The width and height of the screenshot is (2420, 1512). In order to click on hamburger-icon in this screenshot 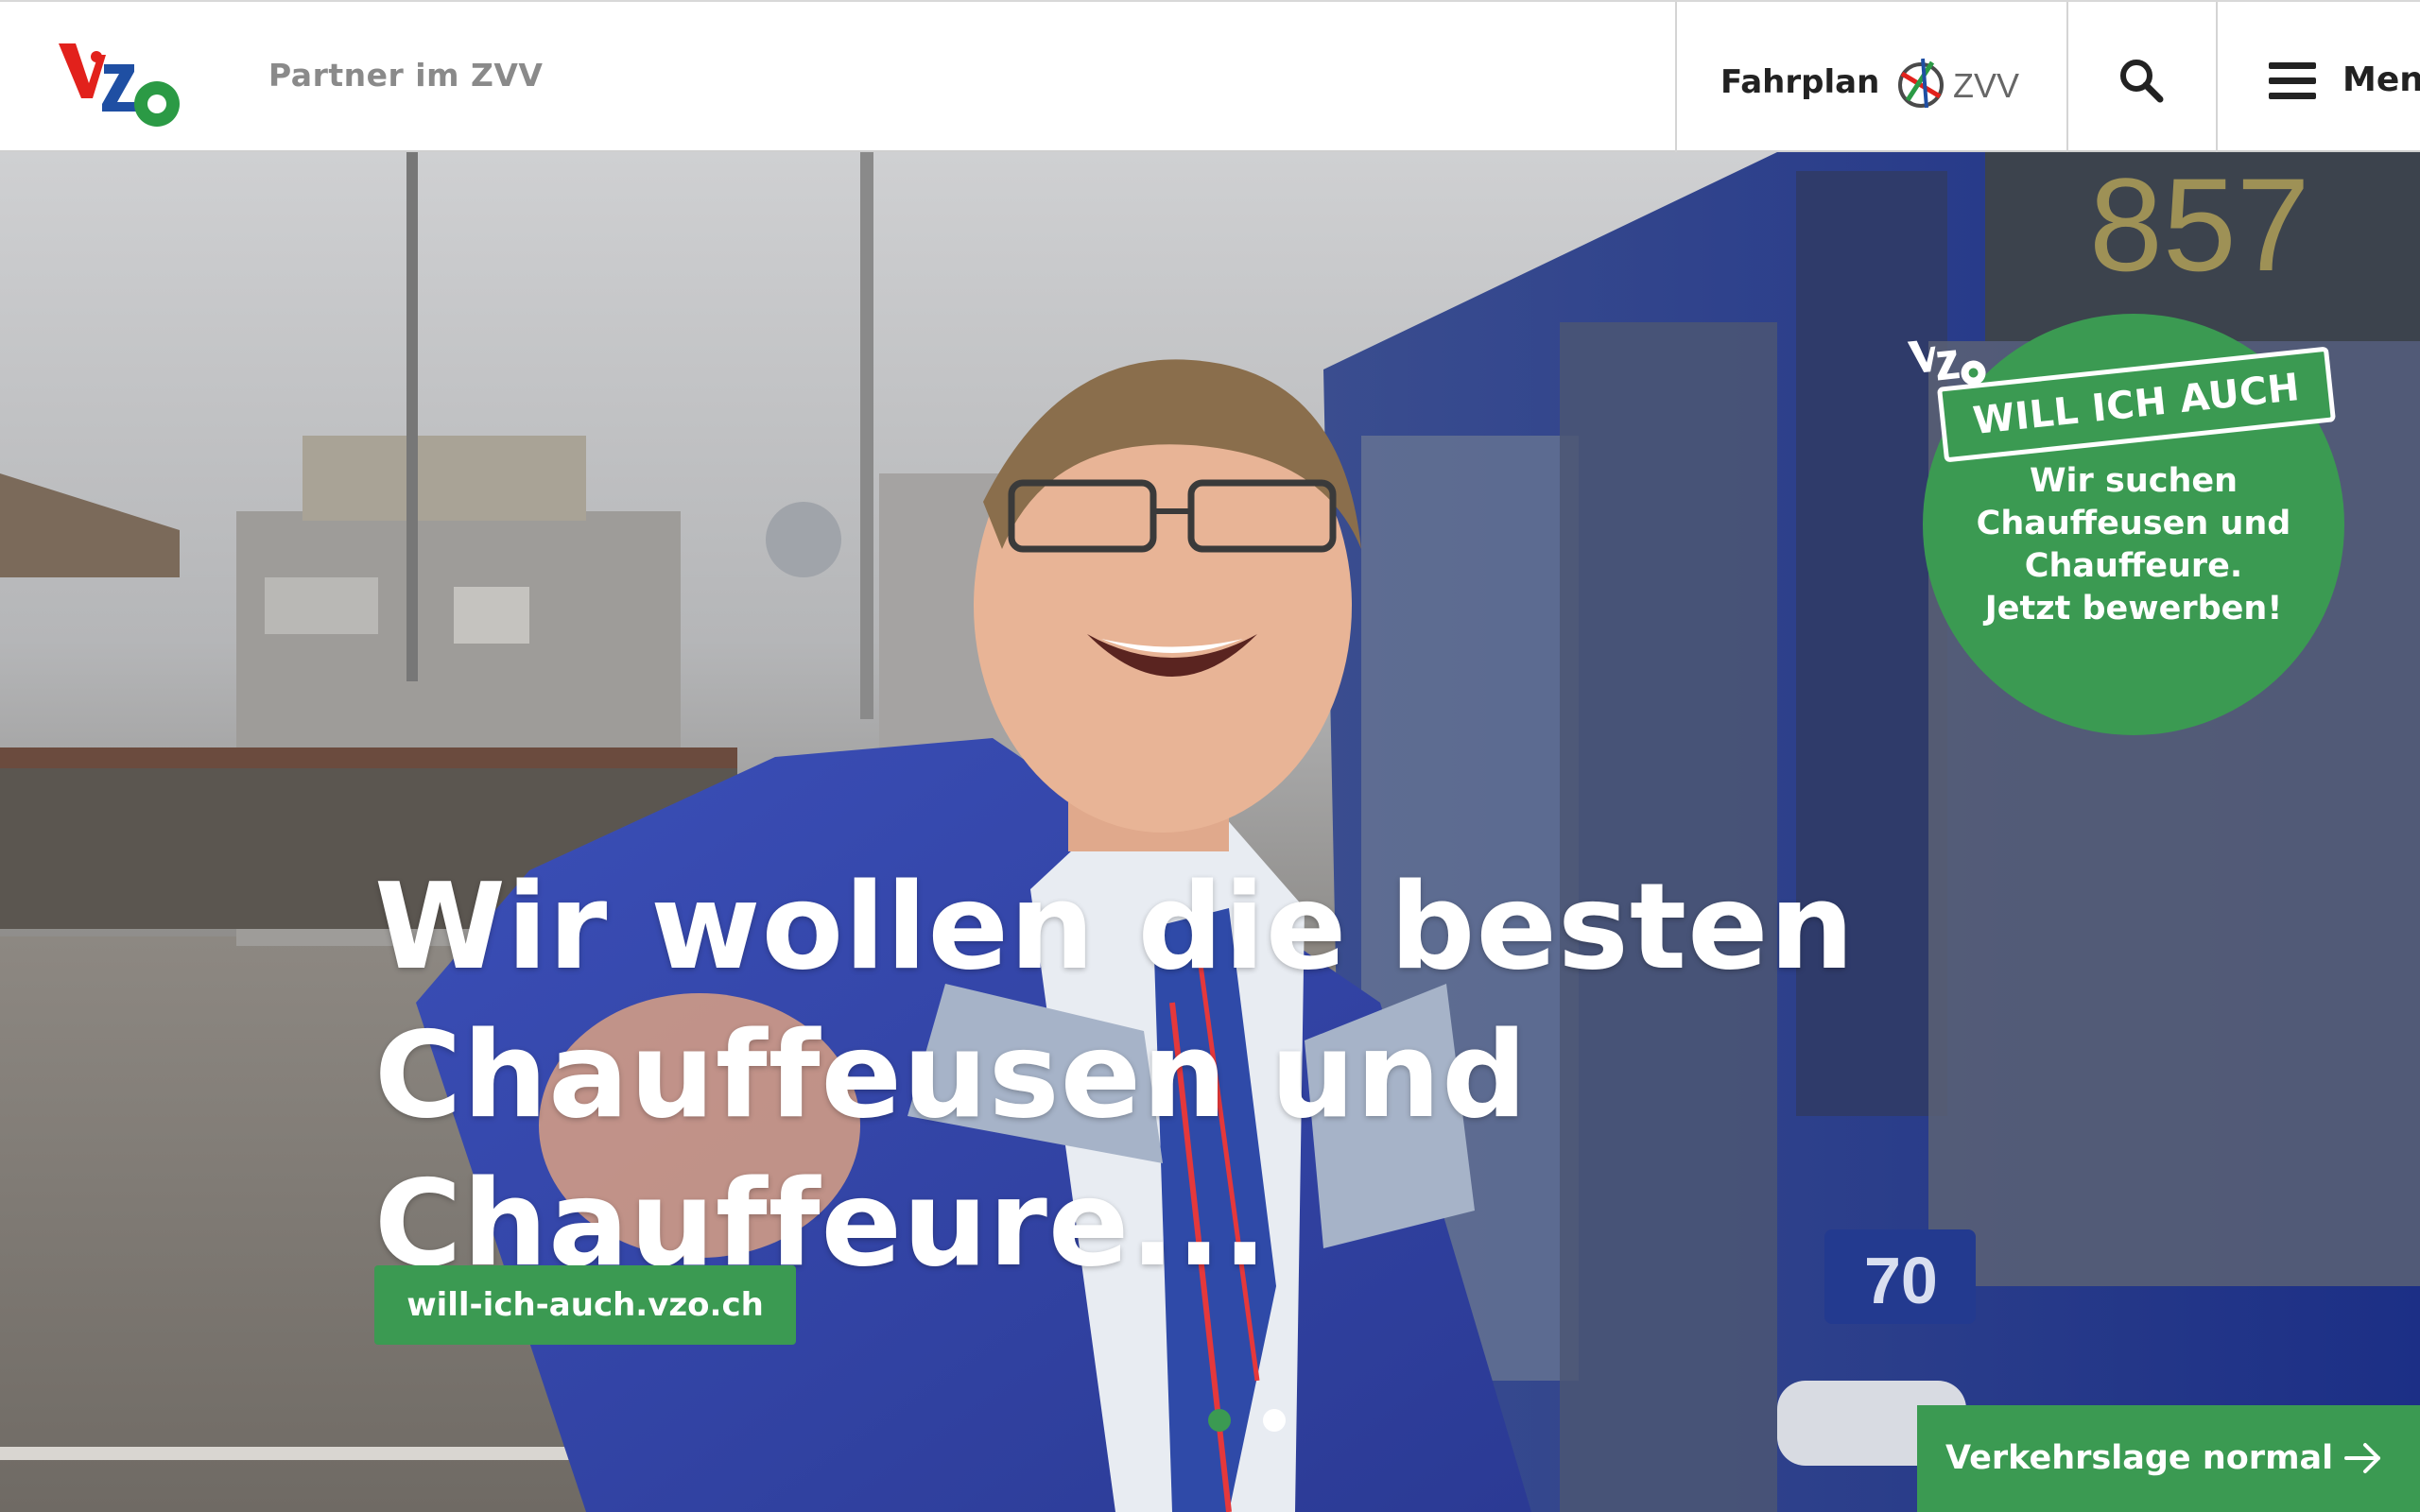, I will do `click(2292, 80)`.